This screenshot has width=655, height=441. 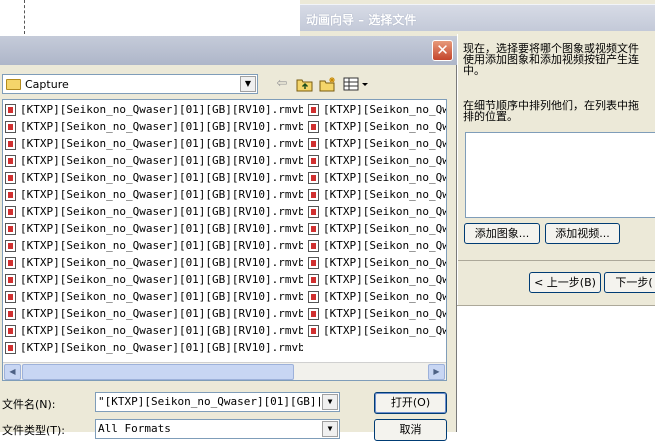 I want to click on folder-icon, so click(x=13, y=84).